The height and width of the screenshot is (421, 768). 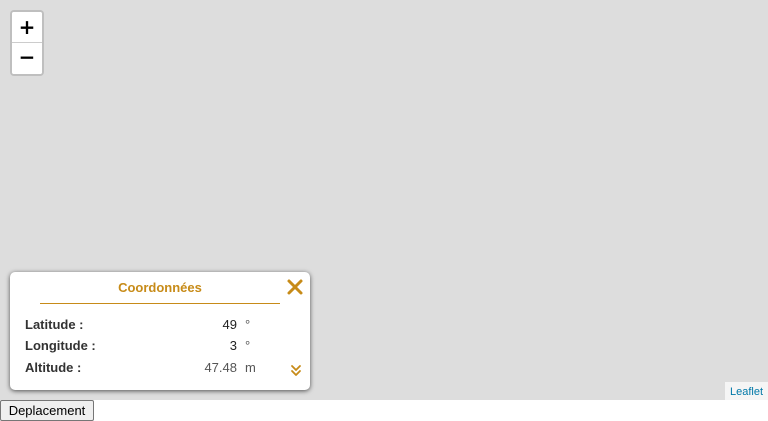 What do you see at coordinates (220, 367) in the screenshot?
I see `altitude-value: 47.48` at bounding box center [220, 367].